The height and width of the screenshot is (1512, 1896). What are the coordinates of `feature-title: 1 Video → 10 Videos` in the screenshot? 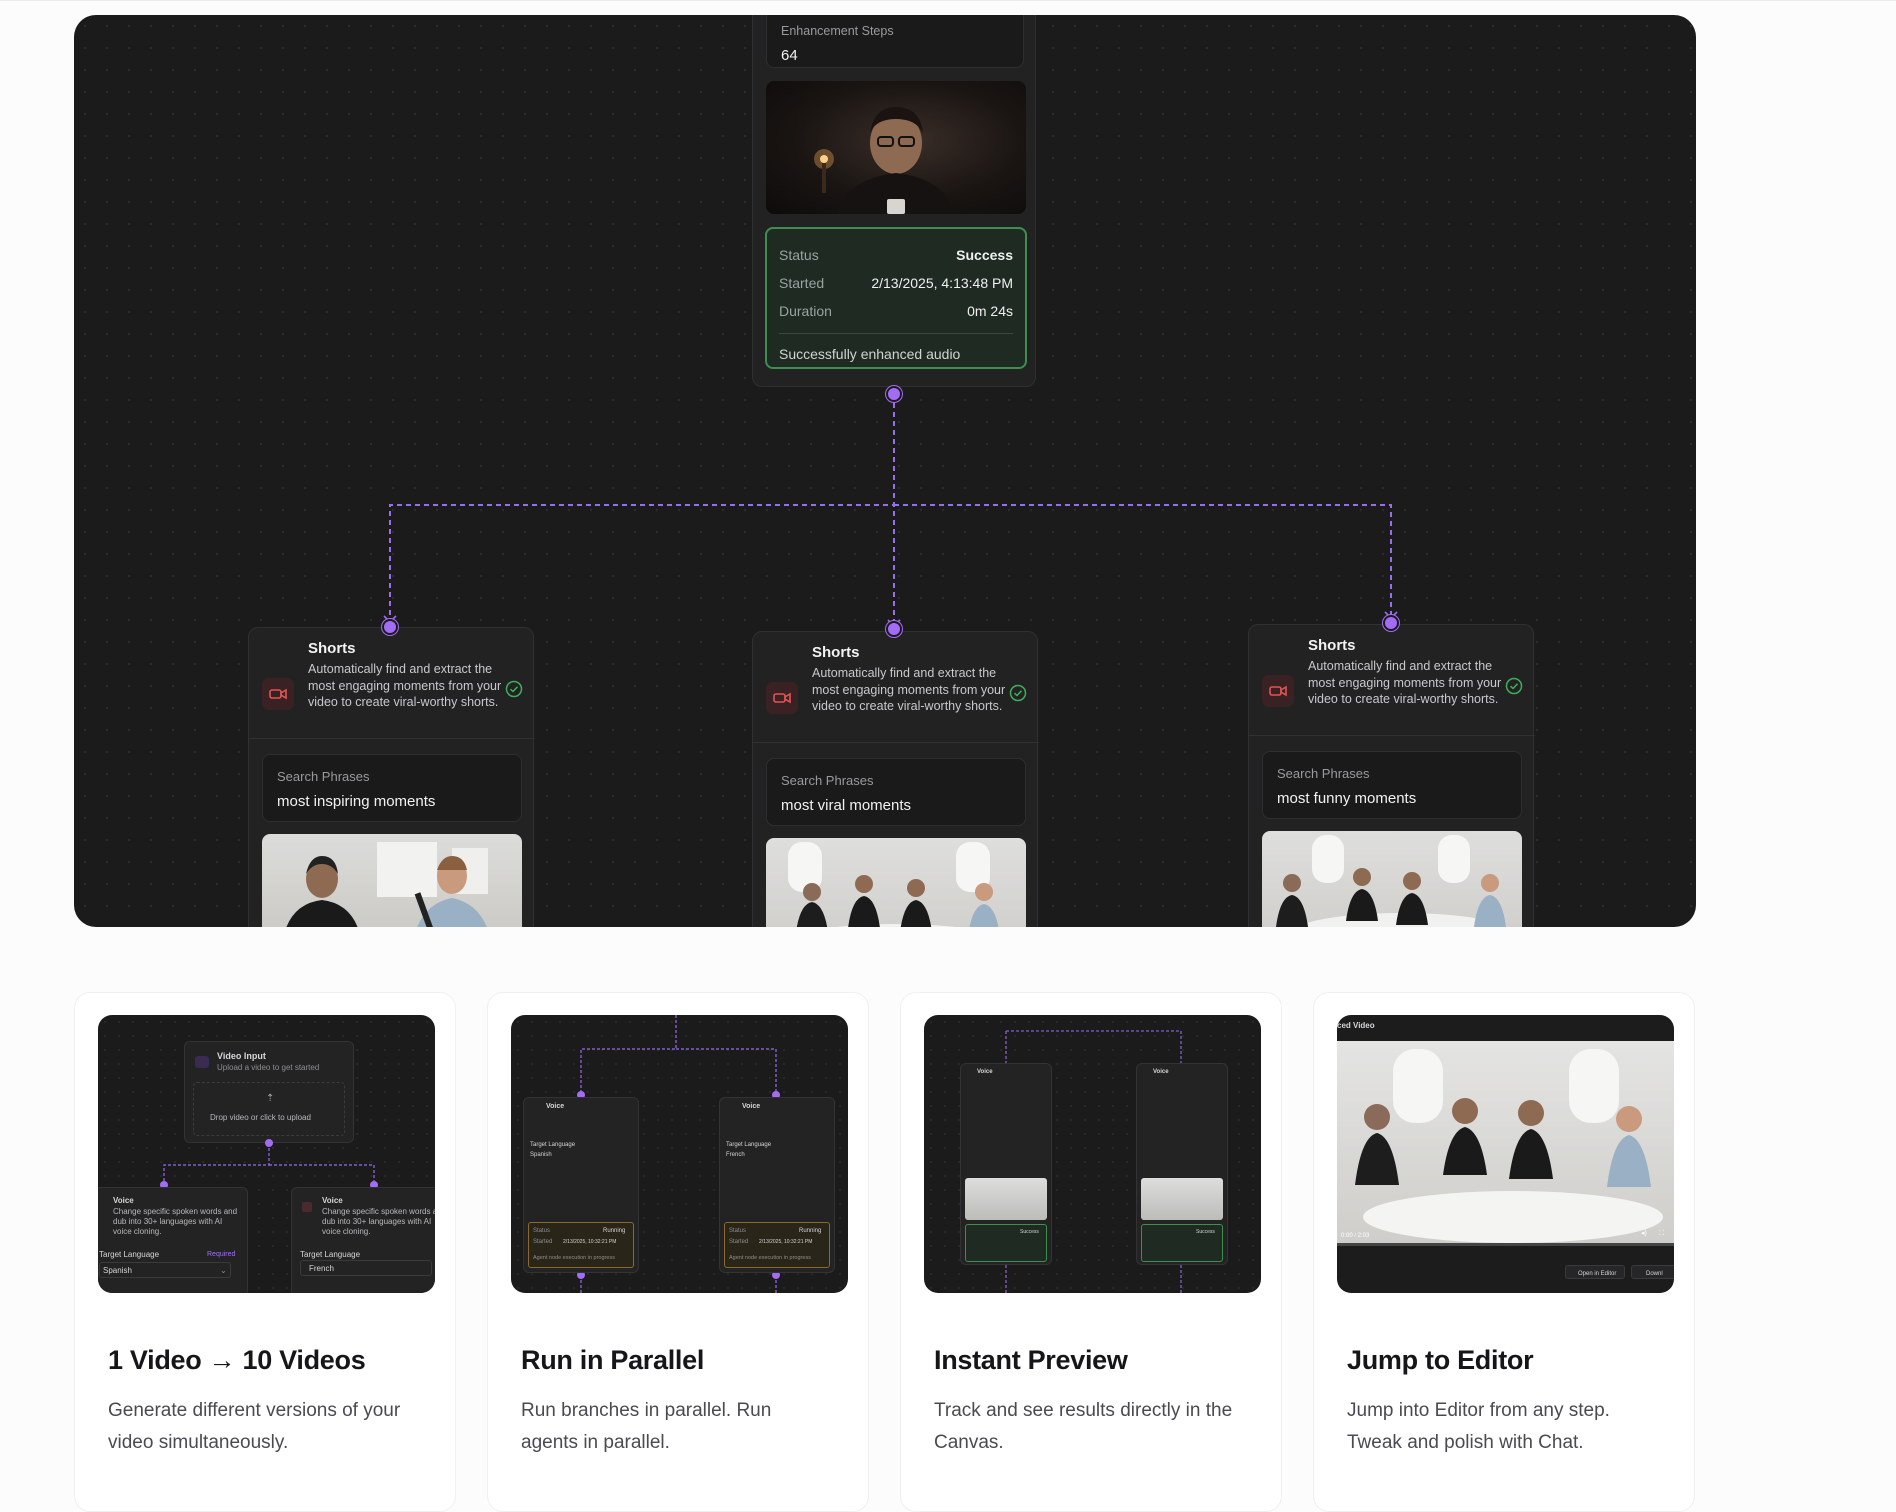 It's located at (237, 1360).